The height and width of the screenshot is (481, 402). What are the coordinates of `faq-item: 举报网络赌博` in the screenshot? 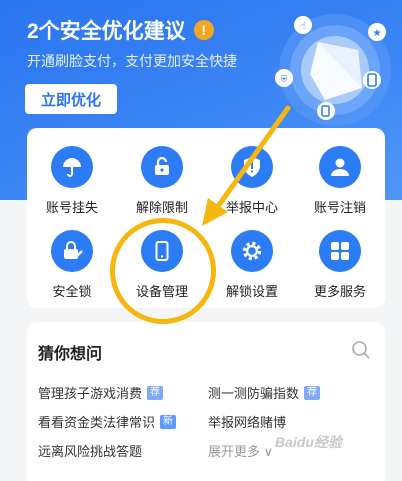 It's located at (247, 421).